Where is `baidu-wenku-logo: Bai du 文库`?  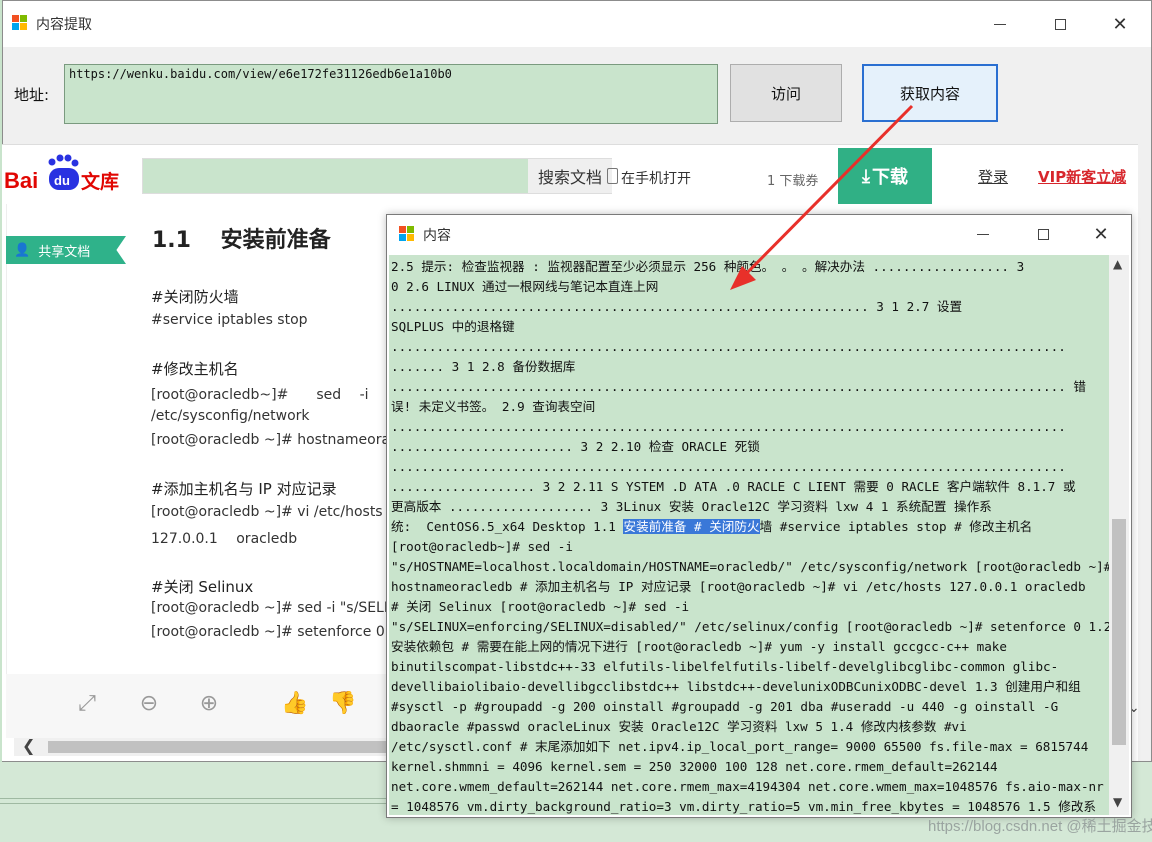 baidu-wenku-logo: Bai du 文库 is located at coordinates (64, 174).